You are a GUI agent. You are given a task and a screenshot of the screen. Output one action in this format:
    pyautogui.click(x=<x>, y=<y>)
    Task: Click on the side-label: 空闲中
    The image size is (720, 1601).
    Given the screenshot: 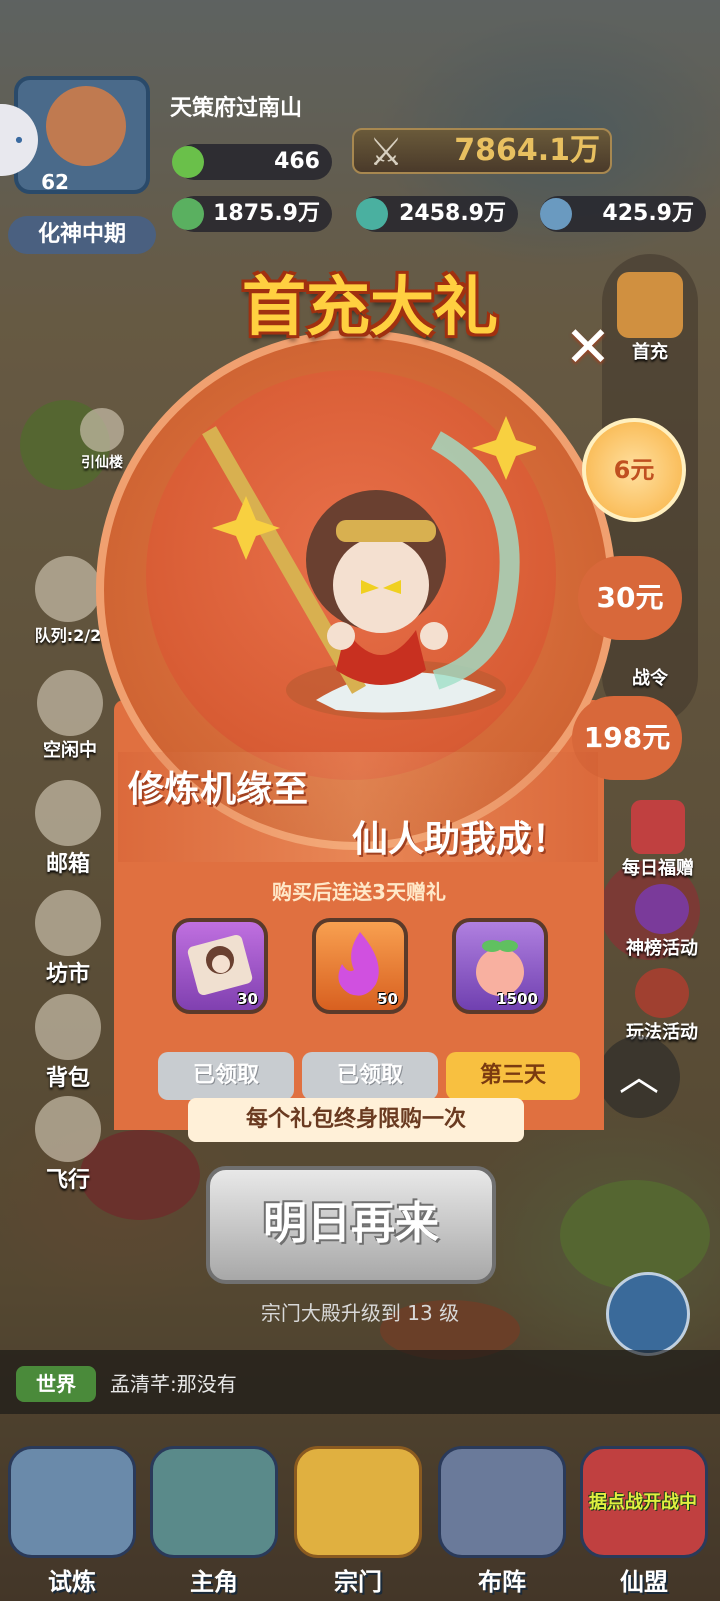 What is the action you would take?
    pyautogui.click(x=70, y=750)
    